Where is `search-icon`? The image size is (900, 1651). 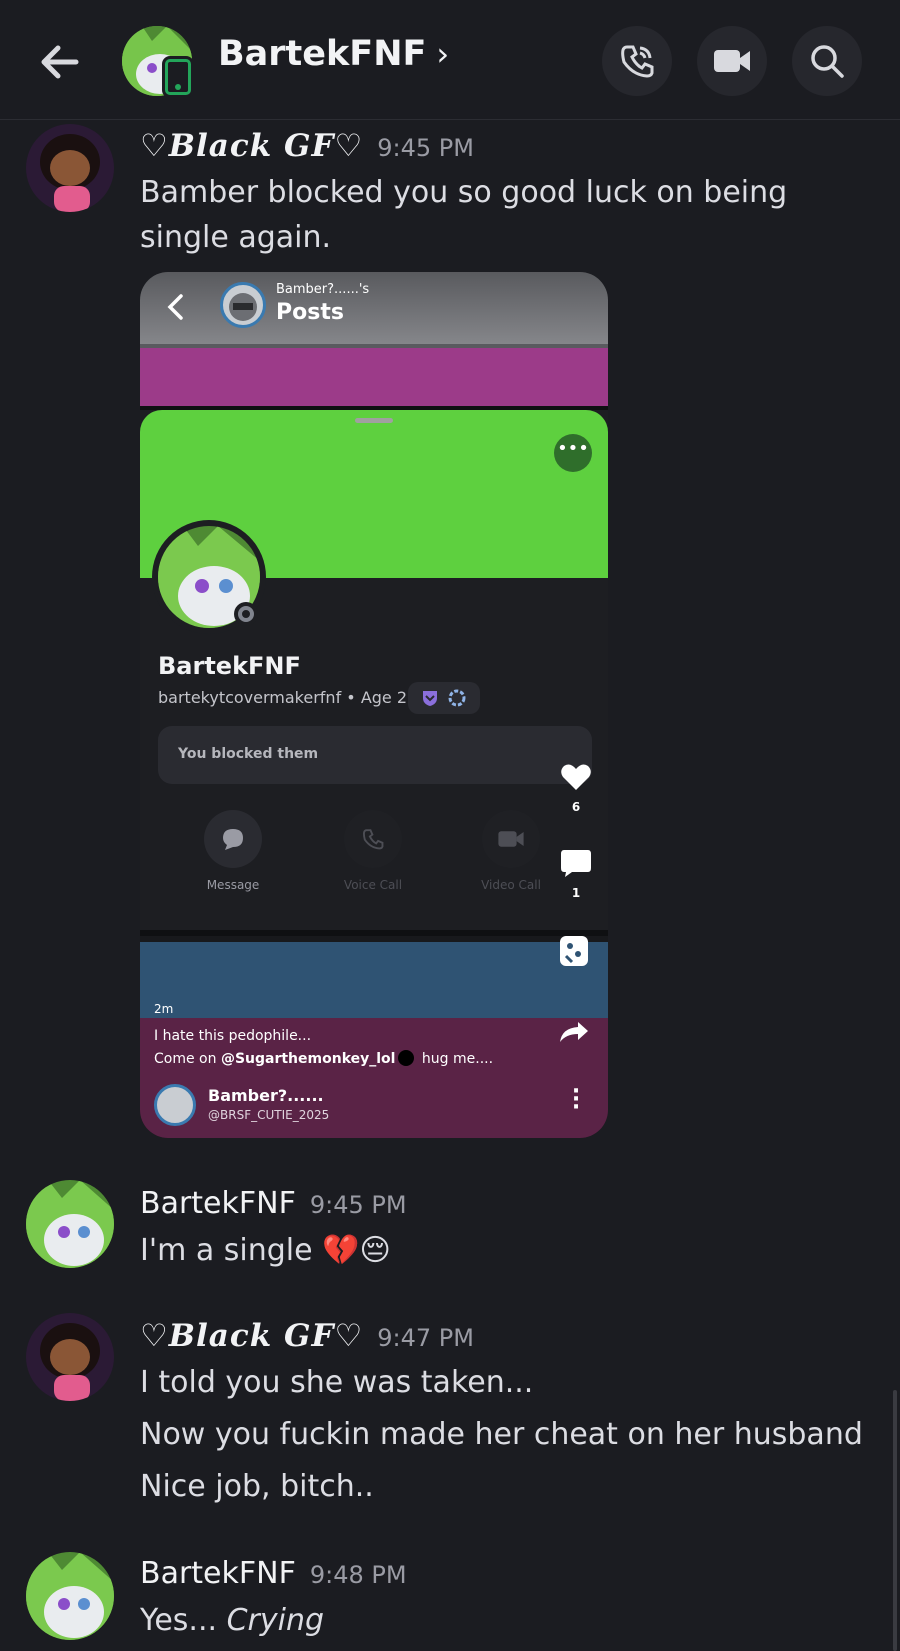 search-icon is located at coordinates (827, 61).